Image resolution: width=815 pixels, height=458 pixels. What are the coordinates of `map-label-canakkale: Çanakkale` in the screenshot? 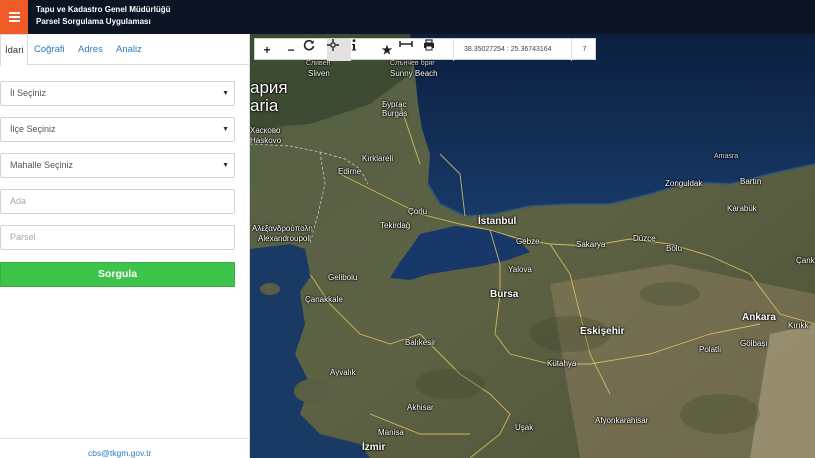 It's located at (324, 299).